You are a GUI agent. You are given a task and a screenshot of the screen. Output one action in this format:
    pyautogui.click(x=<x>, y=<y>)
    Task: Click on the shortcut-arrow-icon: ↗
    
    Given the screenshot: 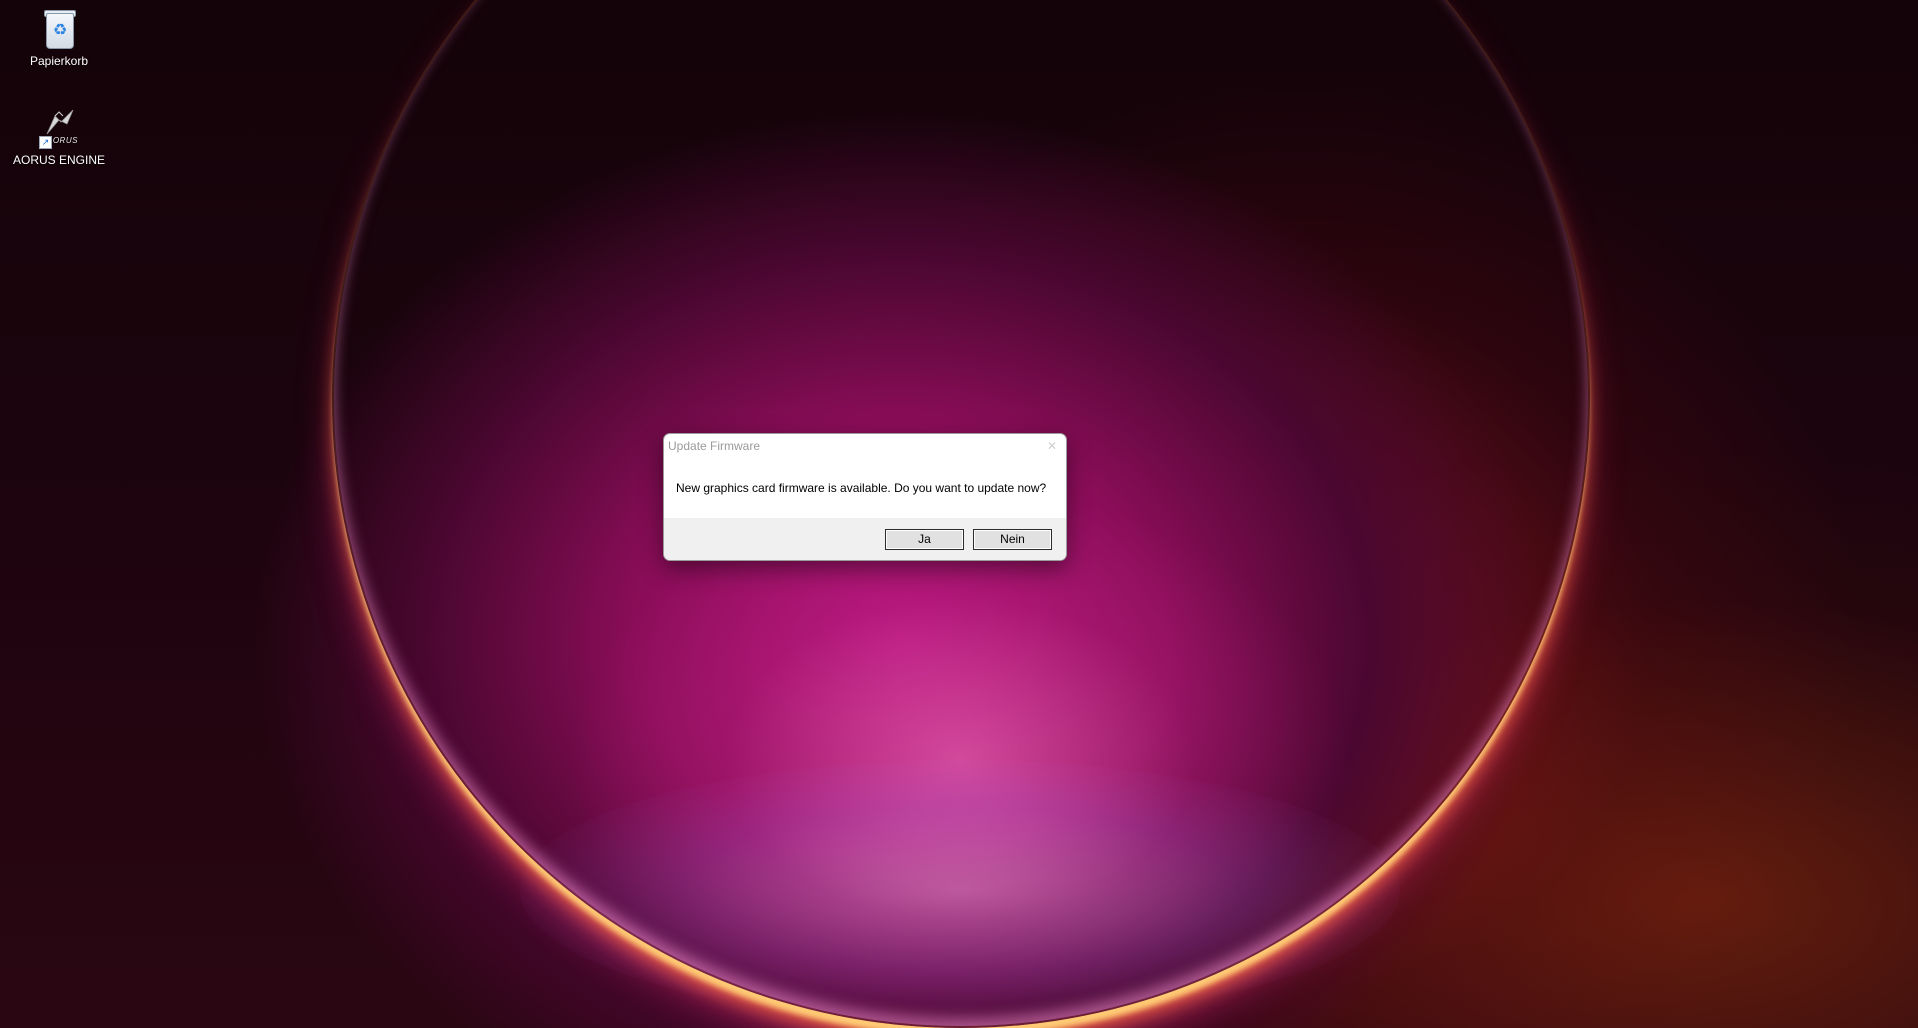 What is the action you would take?
    pyautogui.click(x=45, y=142)
    